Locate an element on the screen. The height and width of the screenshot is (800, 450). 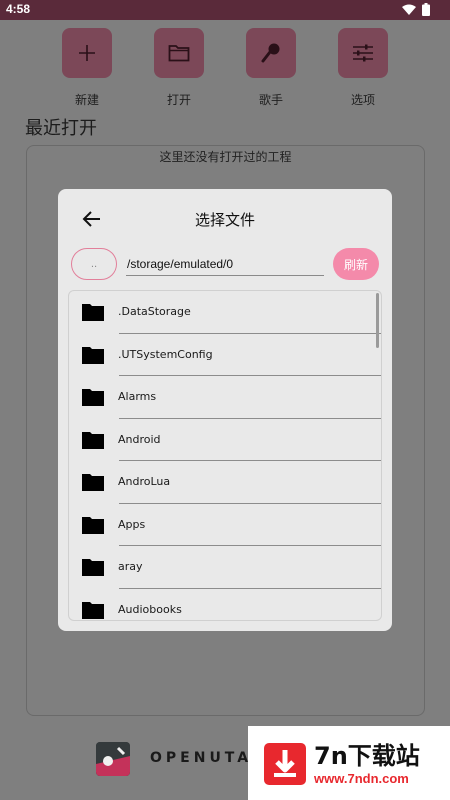
open-label: 打开 is located at coordinates (178, 100).